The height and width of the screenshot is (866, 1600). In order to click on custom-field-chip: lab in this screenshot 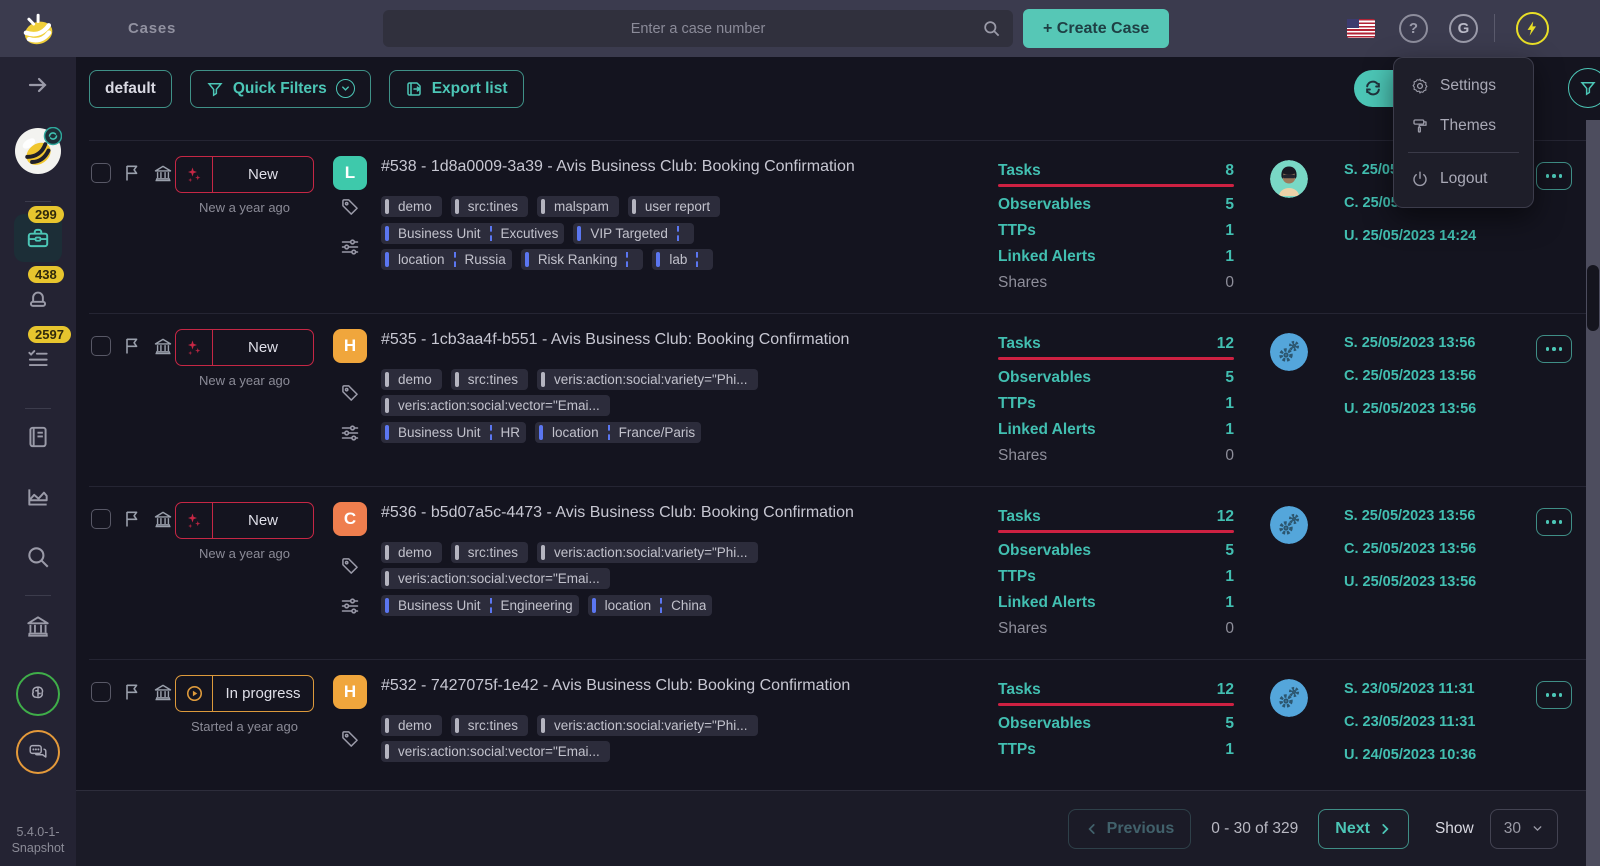, I will do `click(683, 259)`.